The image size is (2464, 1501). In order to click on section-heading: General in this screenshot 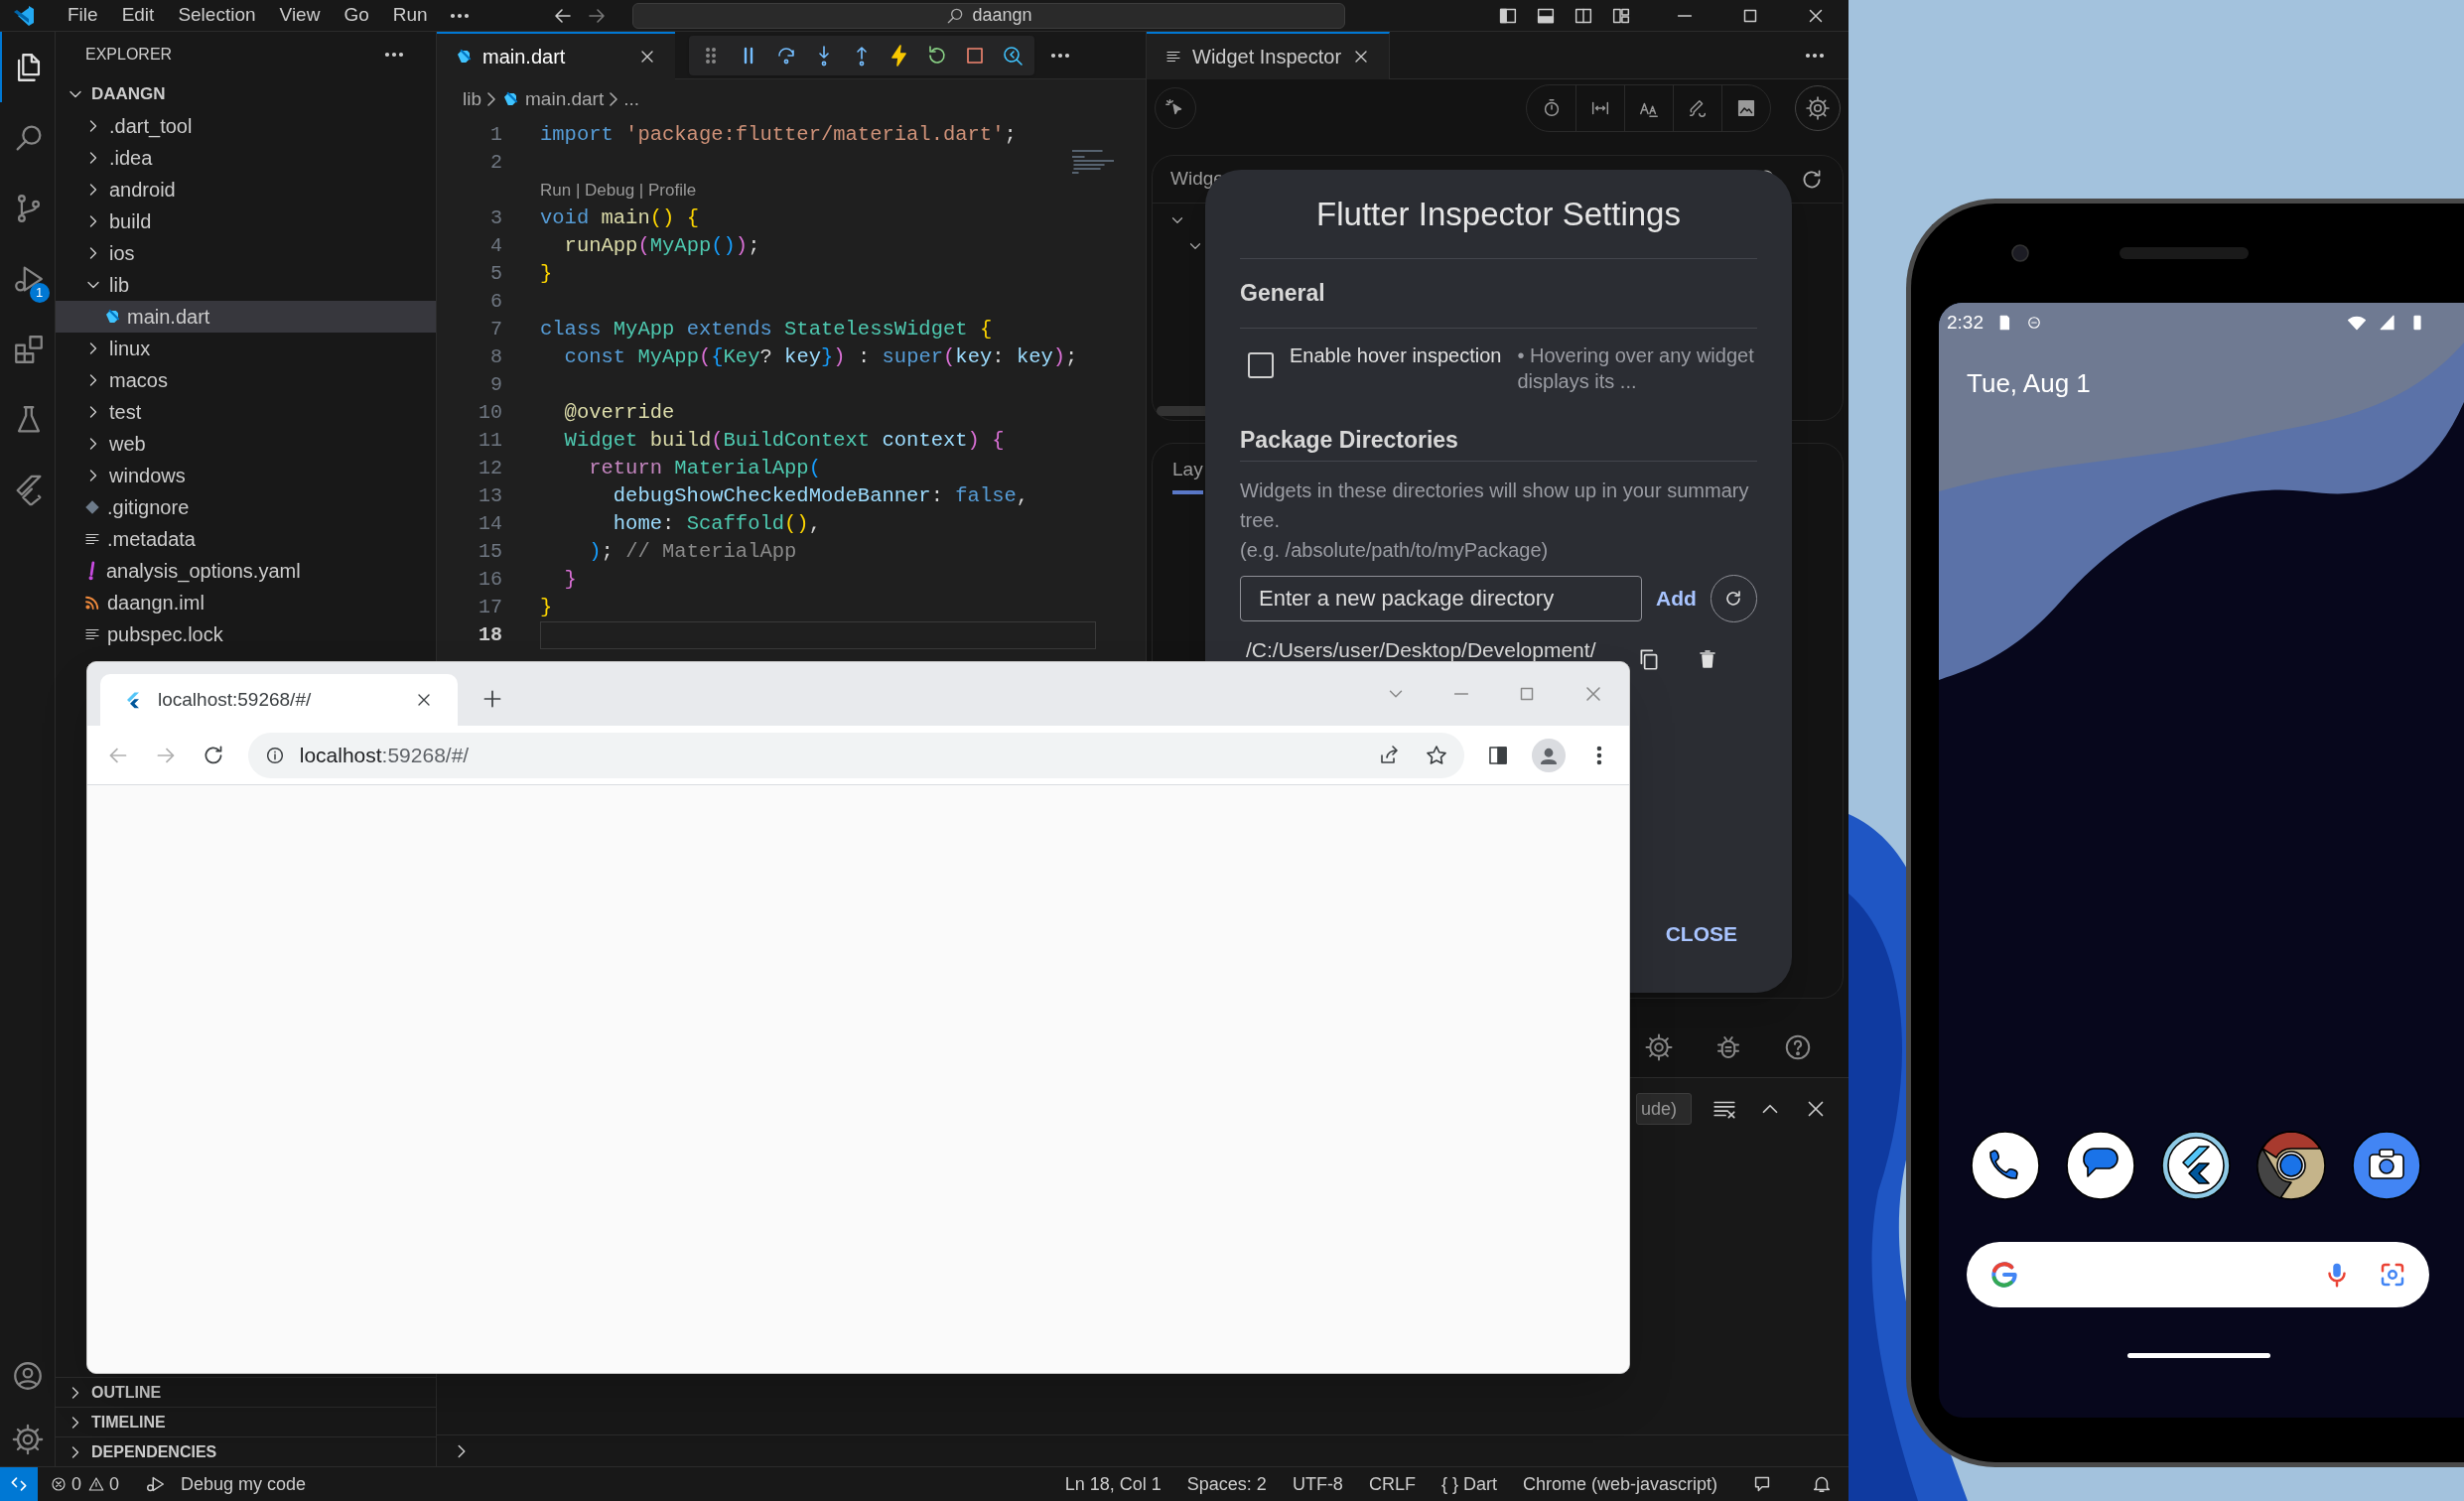, I will do `click(1498, 294)`.